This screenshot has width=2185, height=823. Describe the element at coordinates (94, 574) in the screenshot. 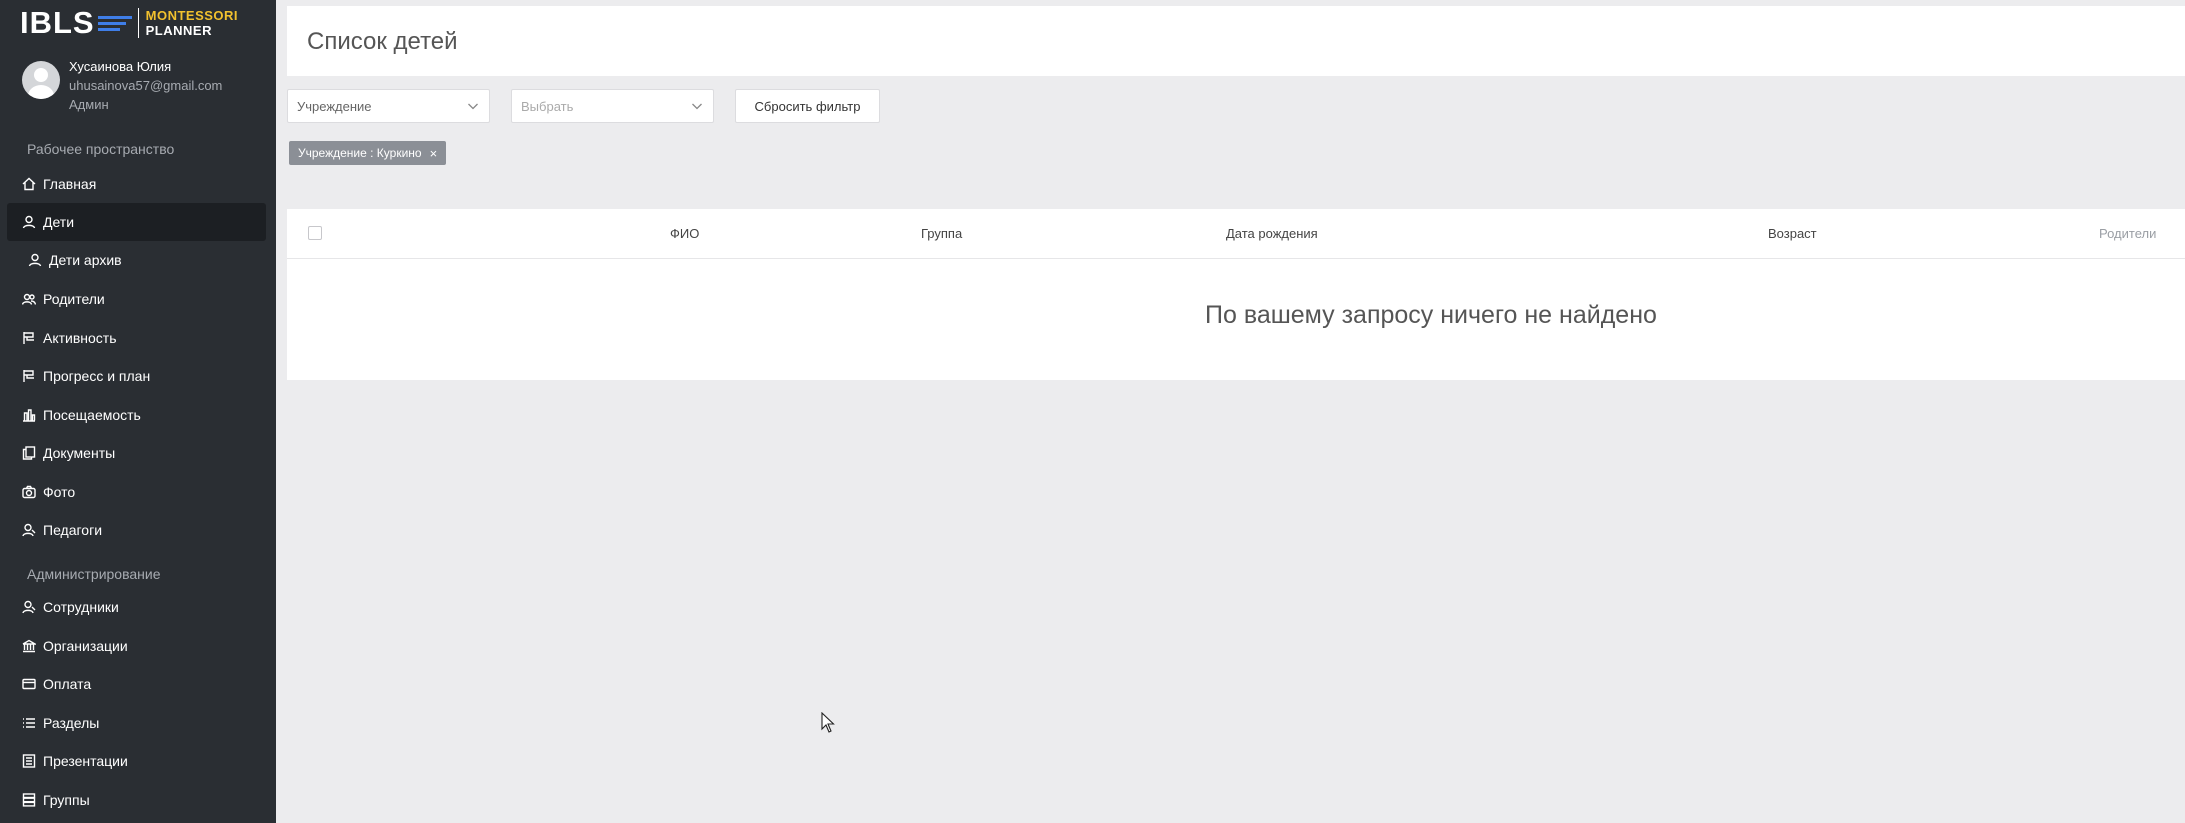

I see `admin-section-title: Администрирование` at that location.